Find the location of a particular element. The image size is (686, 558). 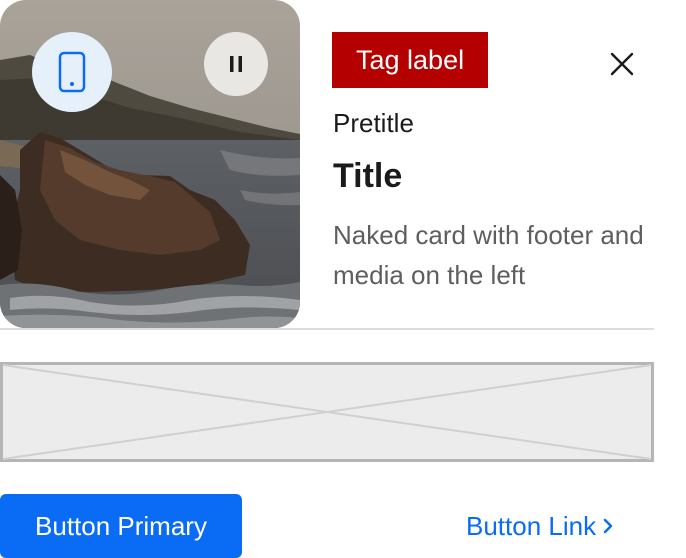

card-pretitle: Pretitle is located at coordinates (373, 123).